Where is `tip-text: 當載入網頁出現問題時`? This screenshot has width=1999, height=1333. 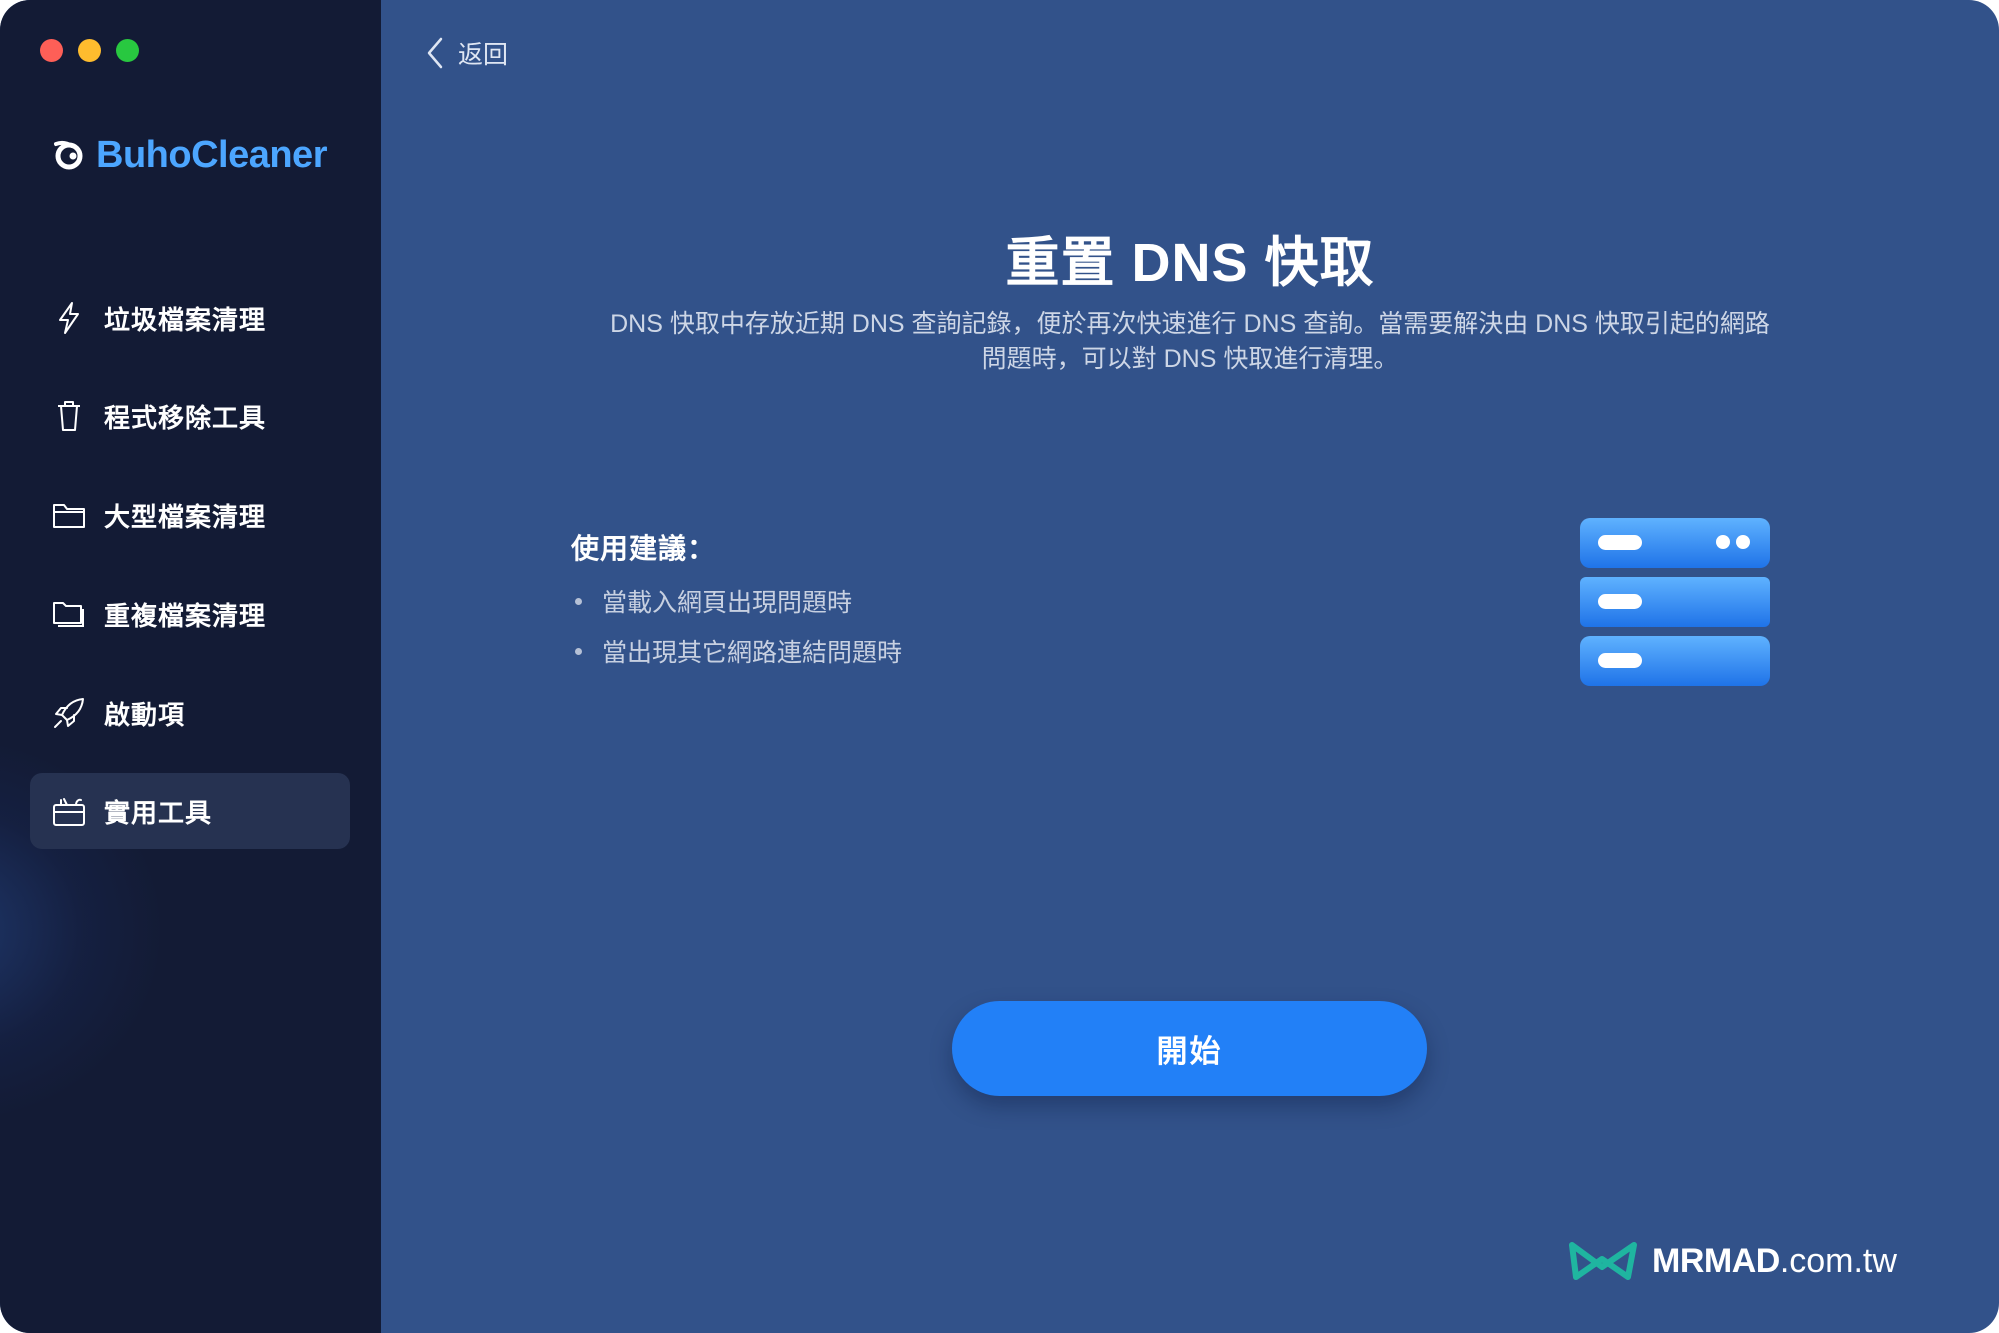
tip-text: 當載入網頁出現問題時 is located at coordinates (727, 603).